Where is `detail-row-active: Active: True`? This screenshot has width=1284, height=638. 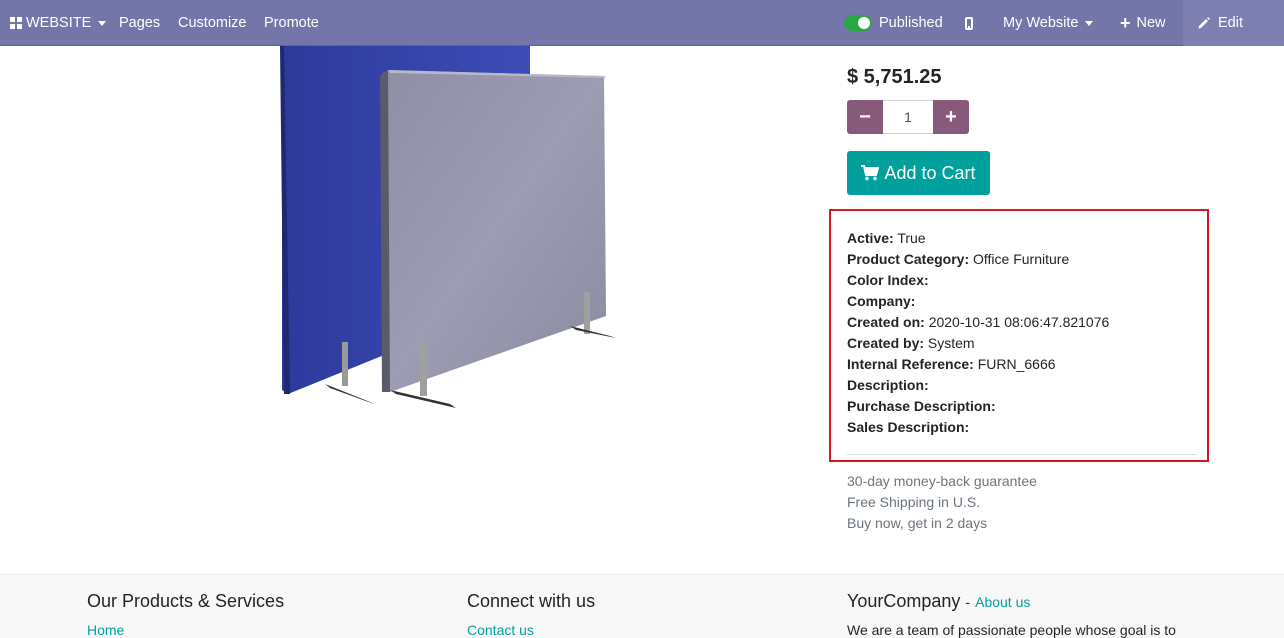
detail-row-active: Active: True is located at coordinates (886, 238).